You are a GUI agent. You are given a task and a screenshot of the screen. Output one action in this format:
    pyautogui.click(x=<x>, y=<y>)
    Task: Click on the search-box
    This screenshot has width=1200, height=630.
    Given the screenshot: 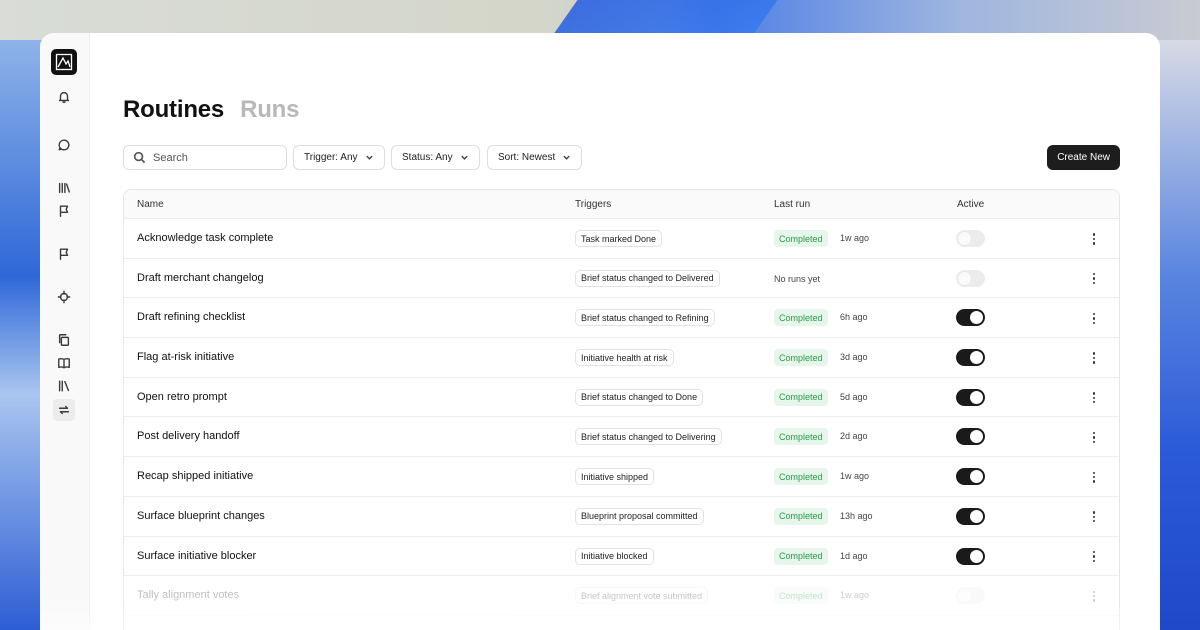 What is the action you would take?
    pyautogui.click(x=205, y=157)
    